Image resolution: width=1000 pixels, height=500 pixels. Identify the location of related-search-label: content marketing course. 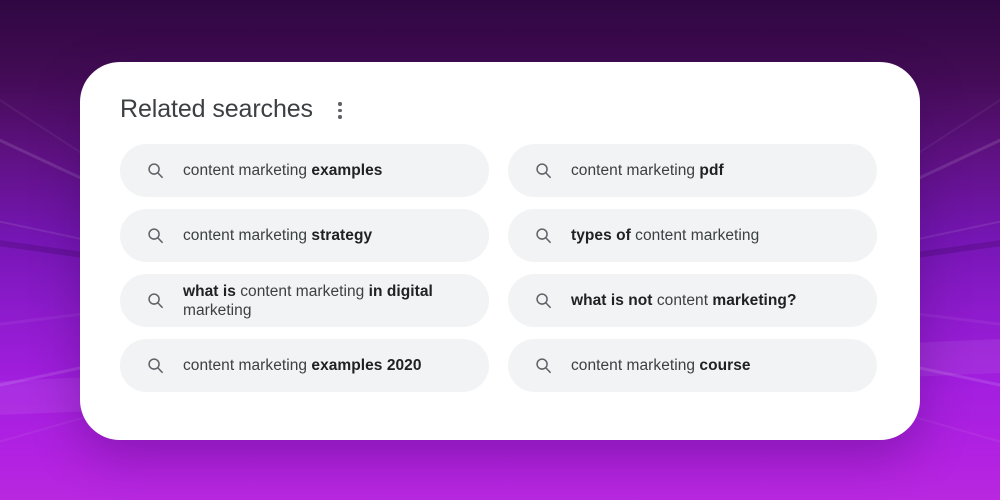
(661, 365).